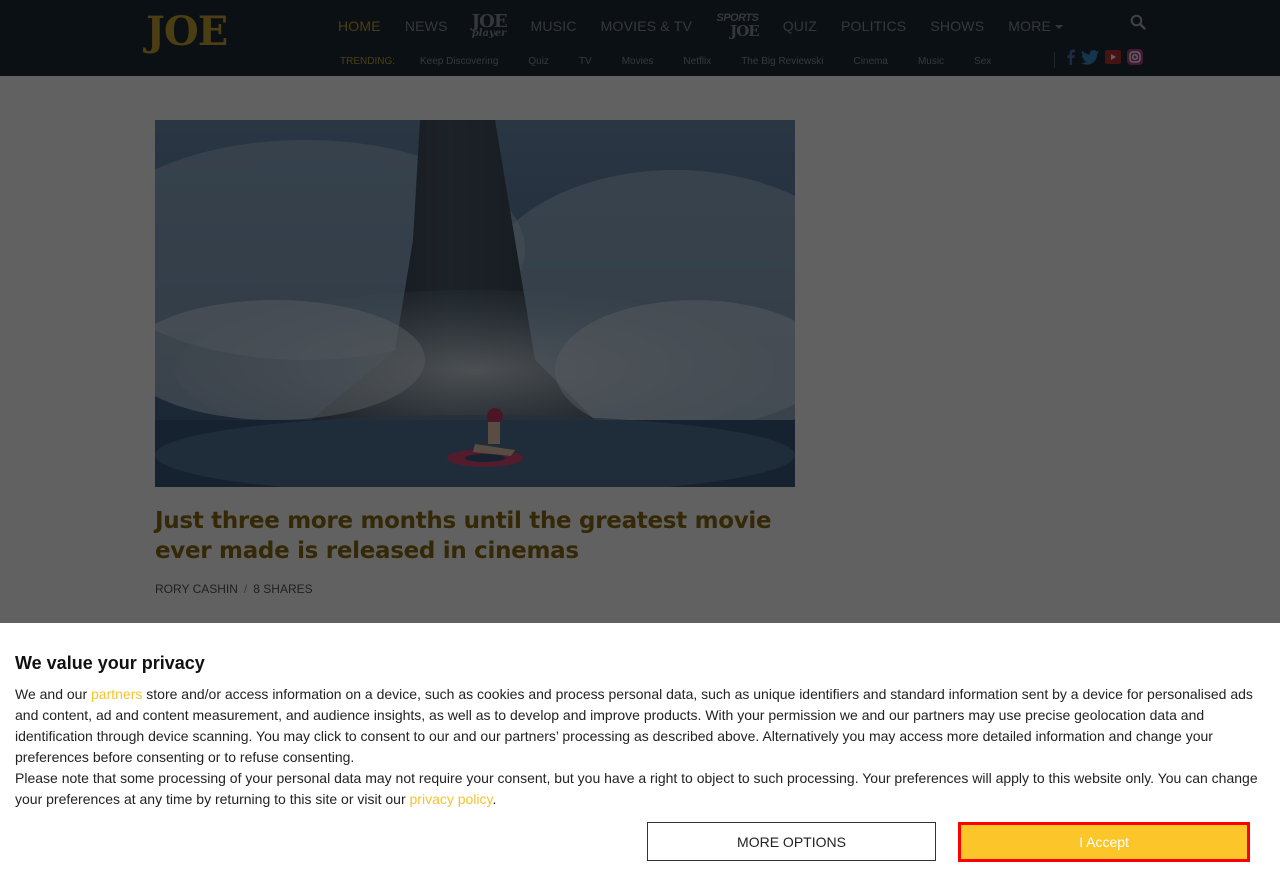  What do you see at coordinates (585, 61) in the screenshot?
I see `trending-item: TV` at bounding box center [585, 61].